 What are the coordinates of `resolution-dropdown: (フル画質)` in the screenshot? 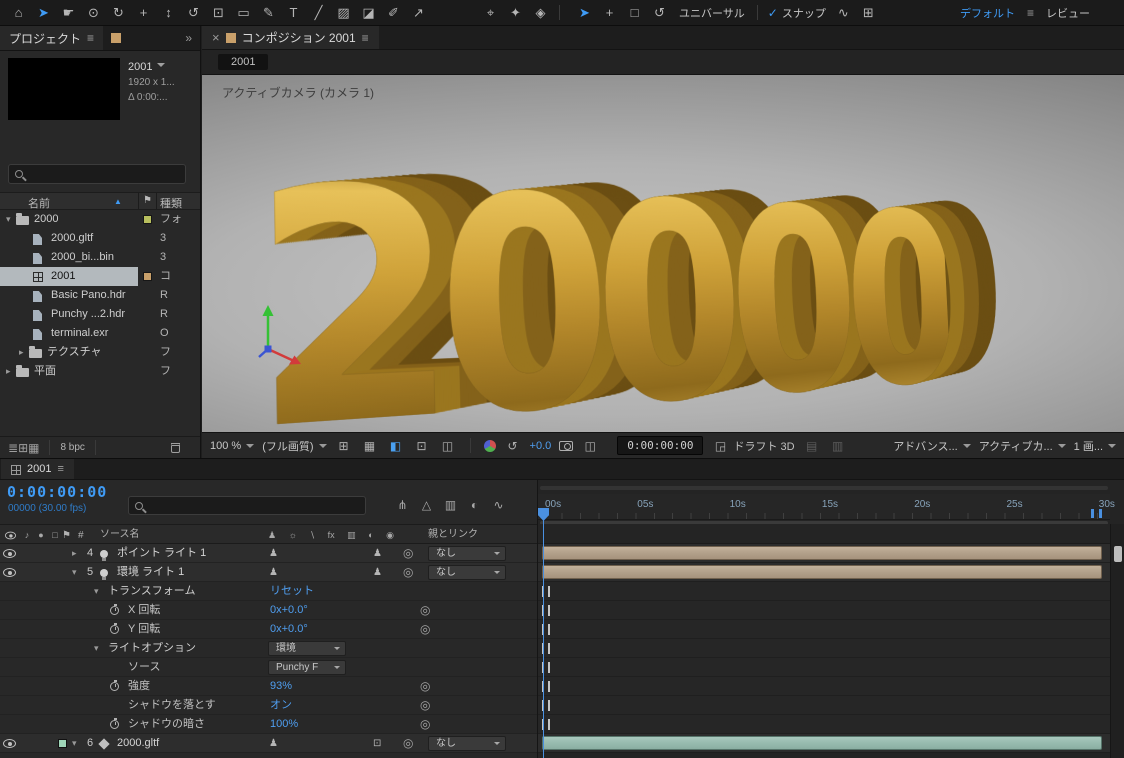 It's located at (294, 446).